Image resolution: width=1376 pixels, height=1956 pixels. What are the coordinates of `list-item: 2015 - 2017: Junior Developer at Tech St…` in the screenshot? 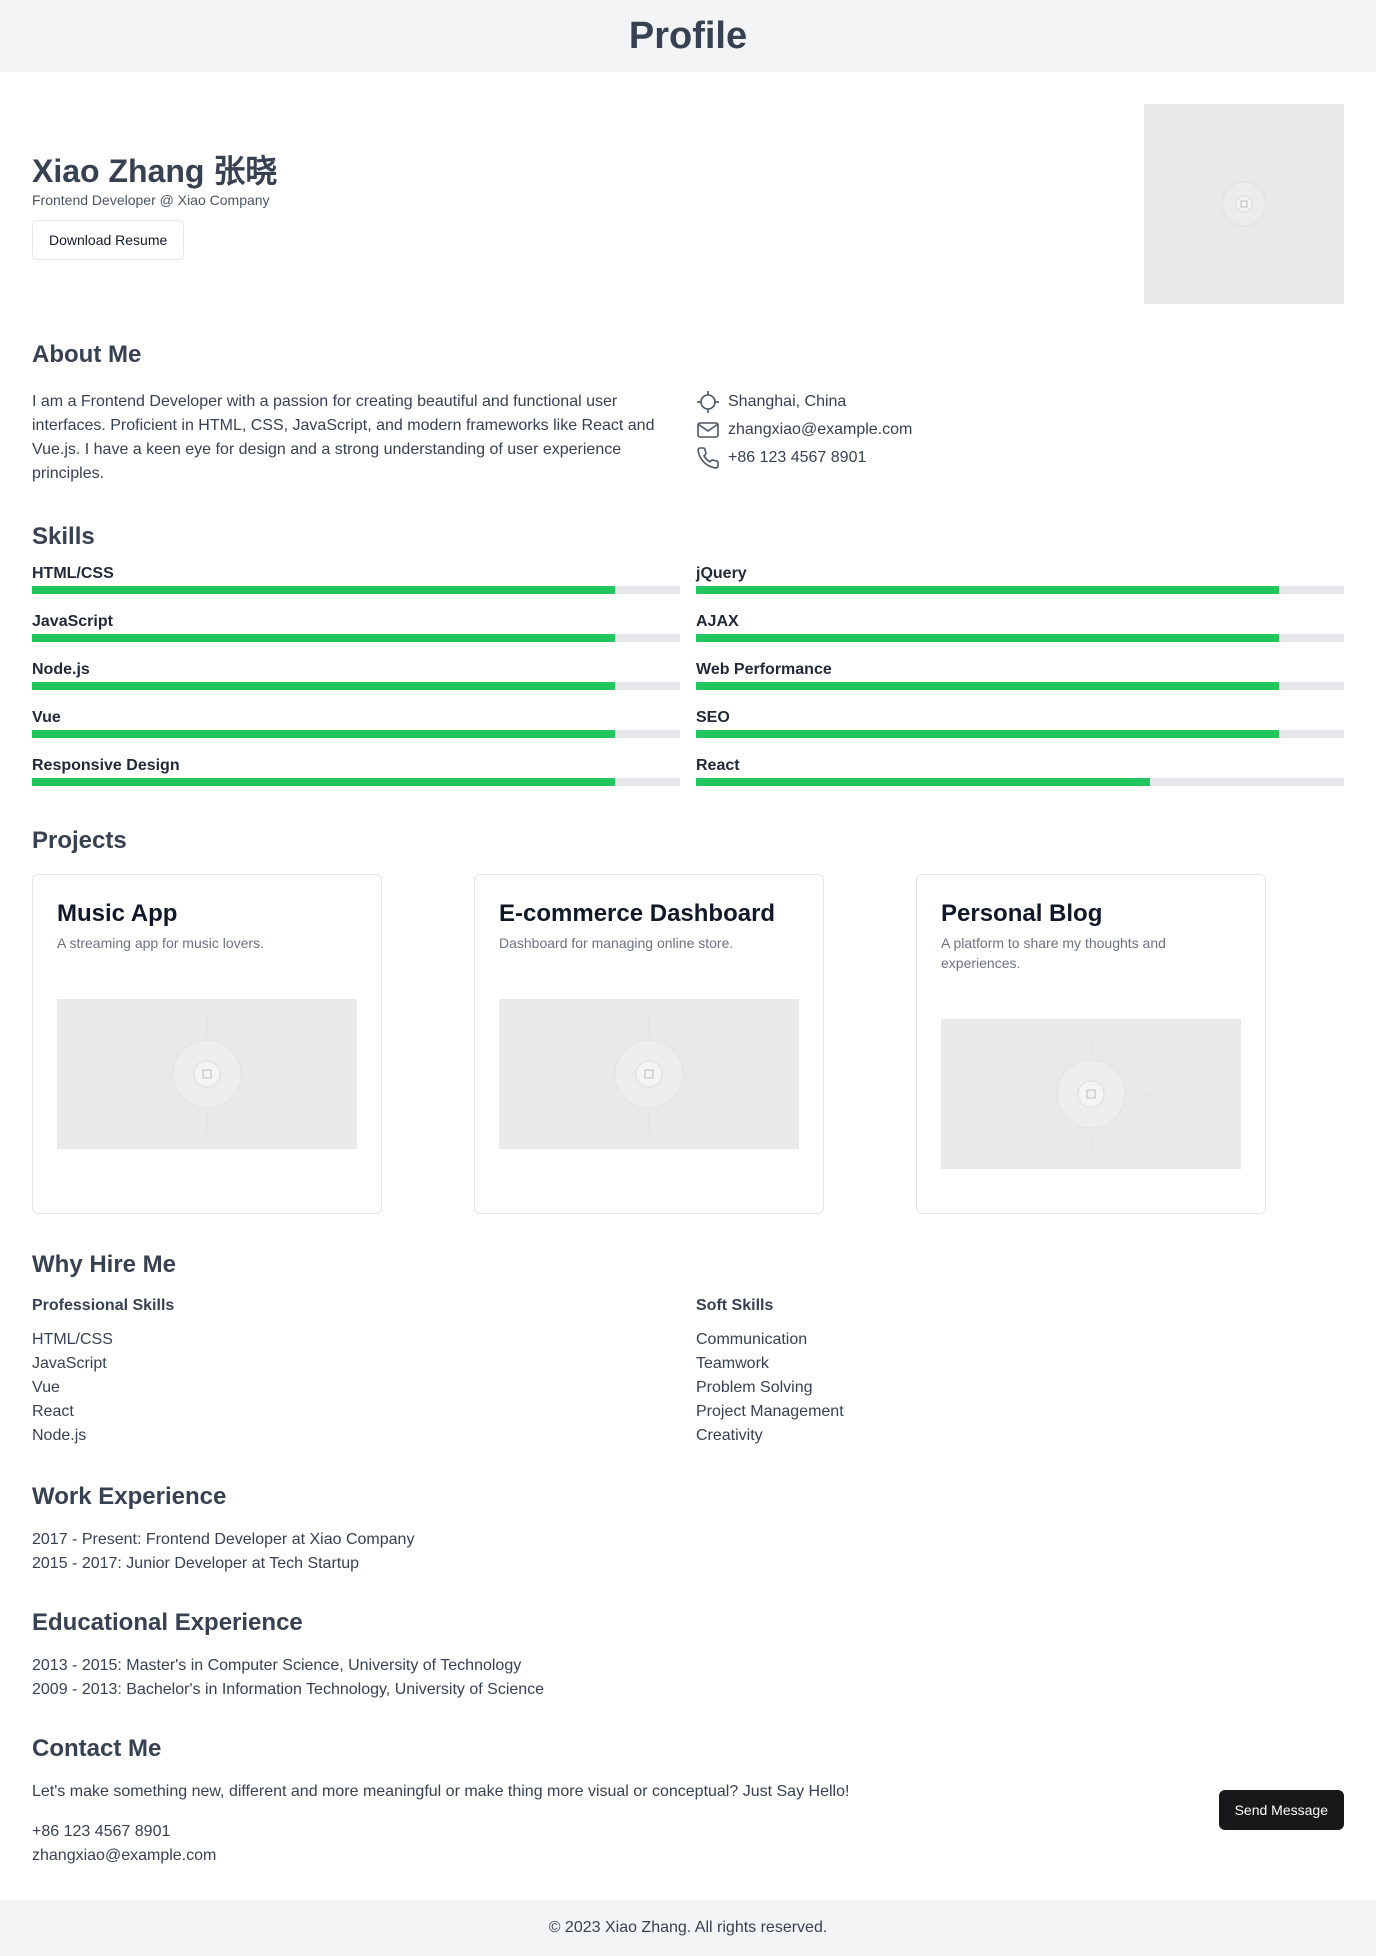 It's located at (196, 1563).